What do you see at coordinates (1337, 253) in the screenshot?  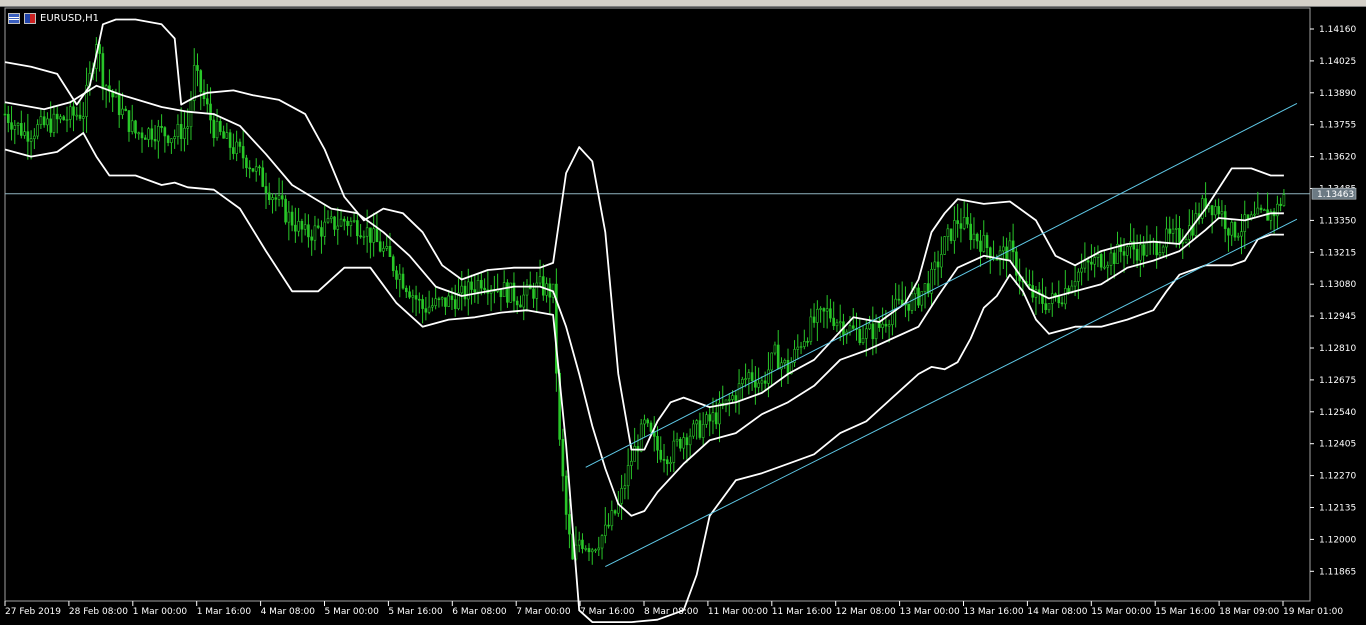 I see `y-tick-label: 1.13215` at bounding box center [1337, 253].